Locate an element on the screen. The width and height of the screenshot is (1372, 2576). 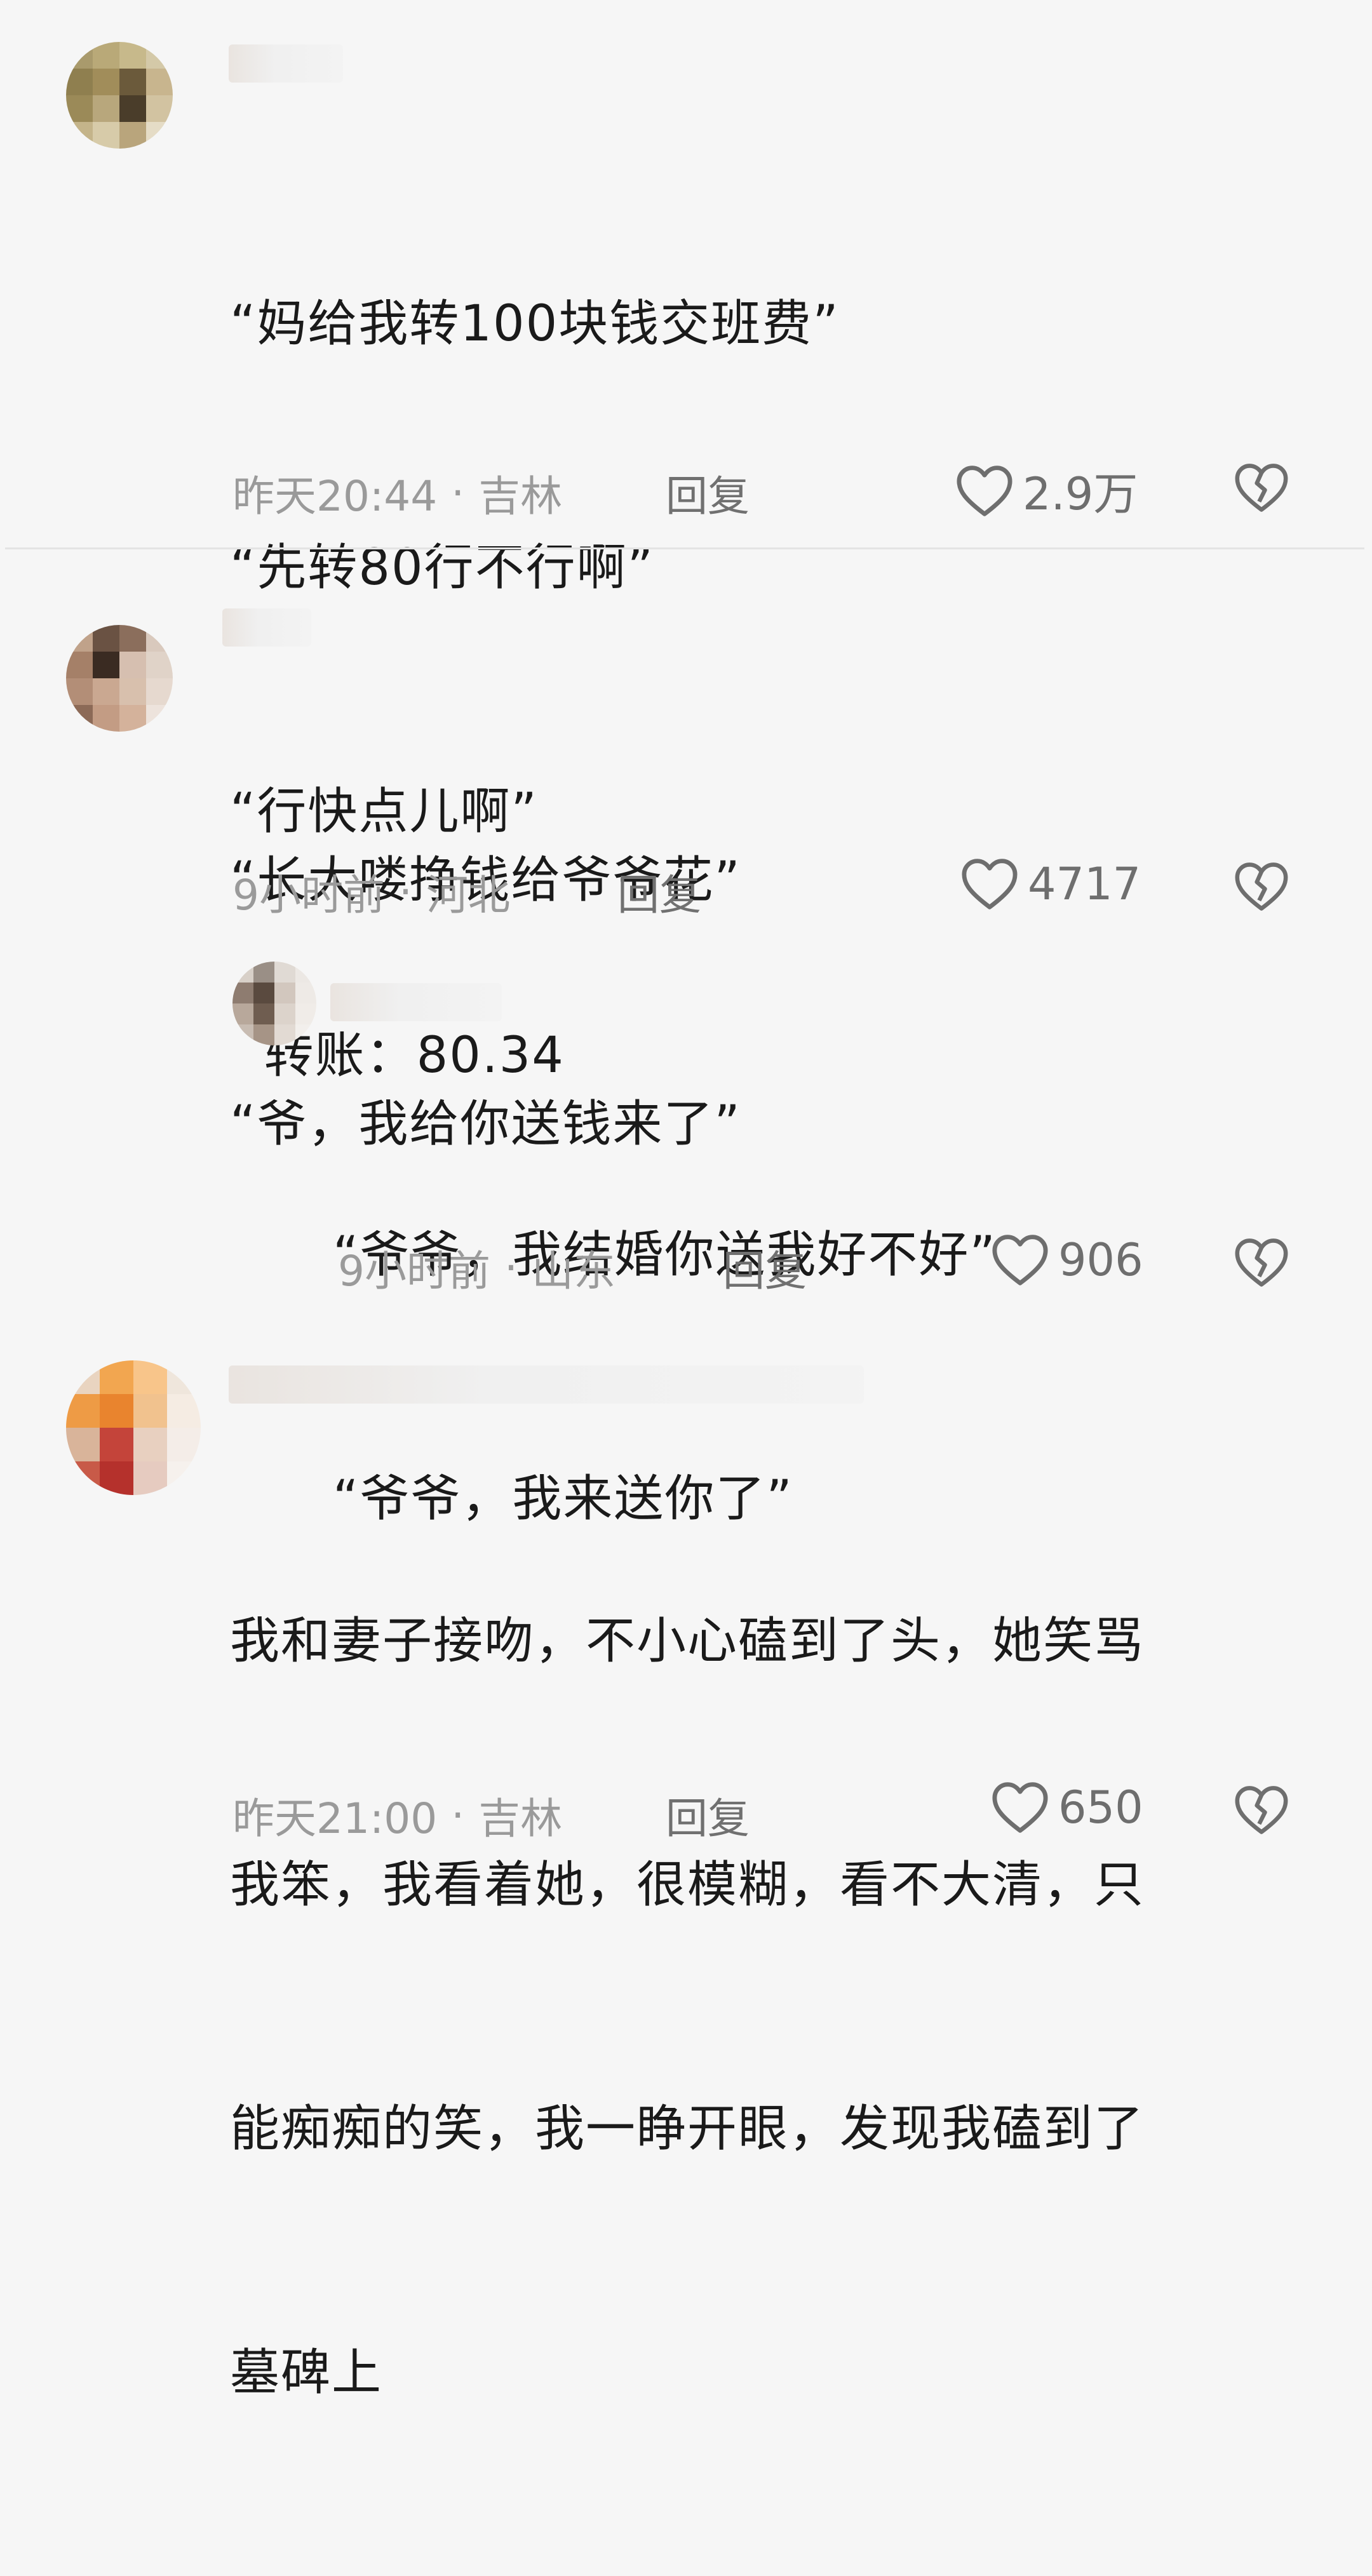
comment-meta: 昨天20:44 · 吉林 is located at coordinates (397, 492).